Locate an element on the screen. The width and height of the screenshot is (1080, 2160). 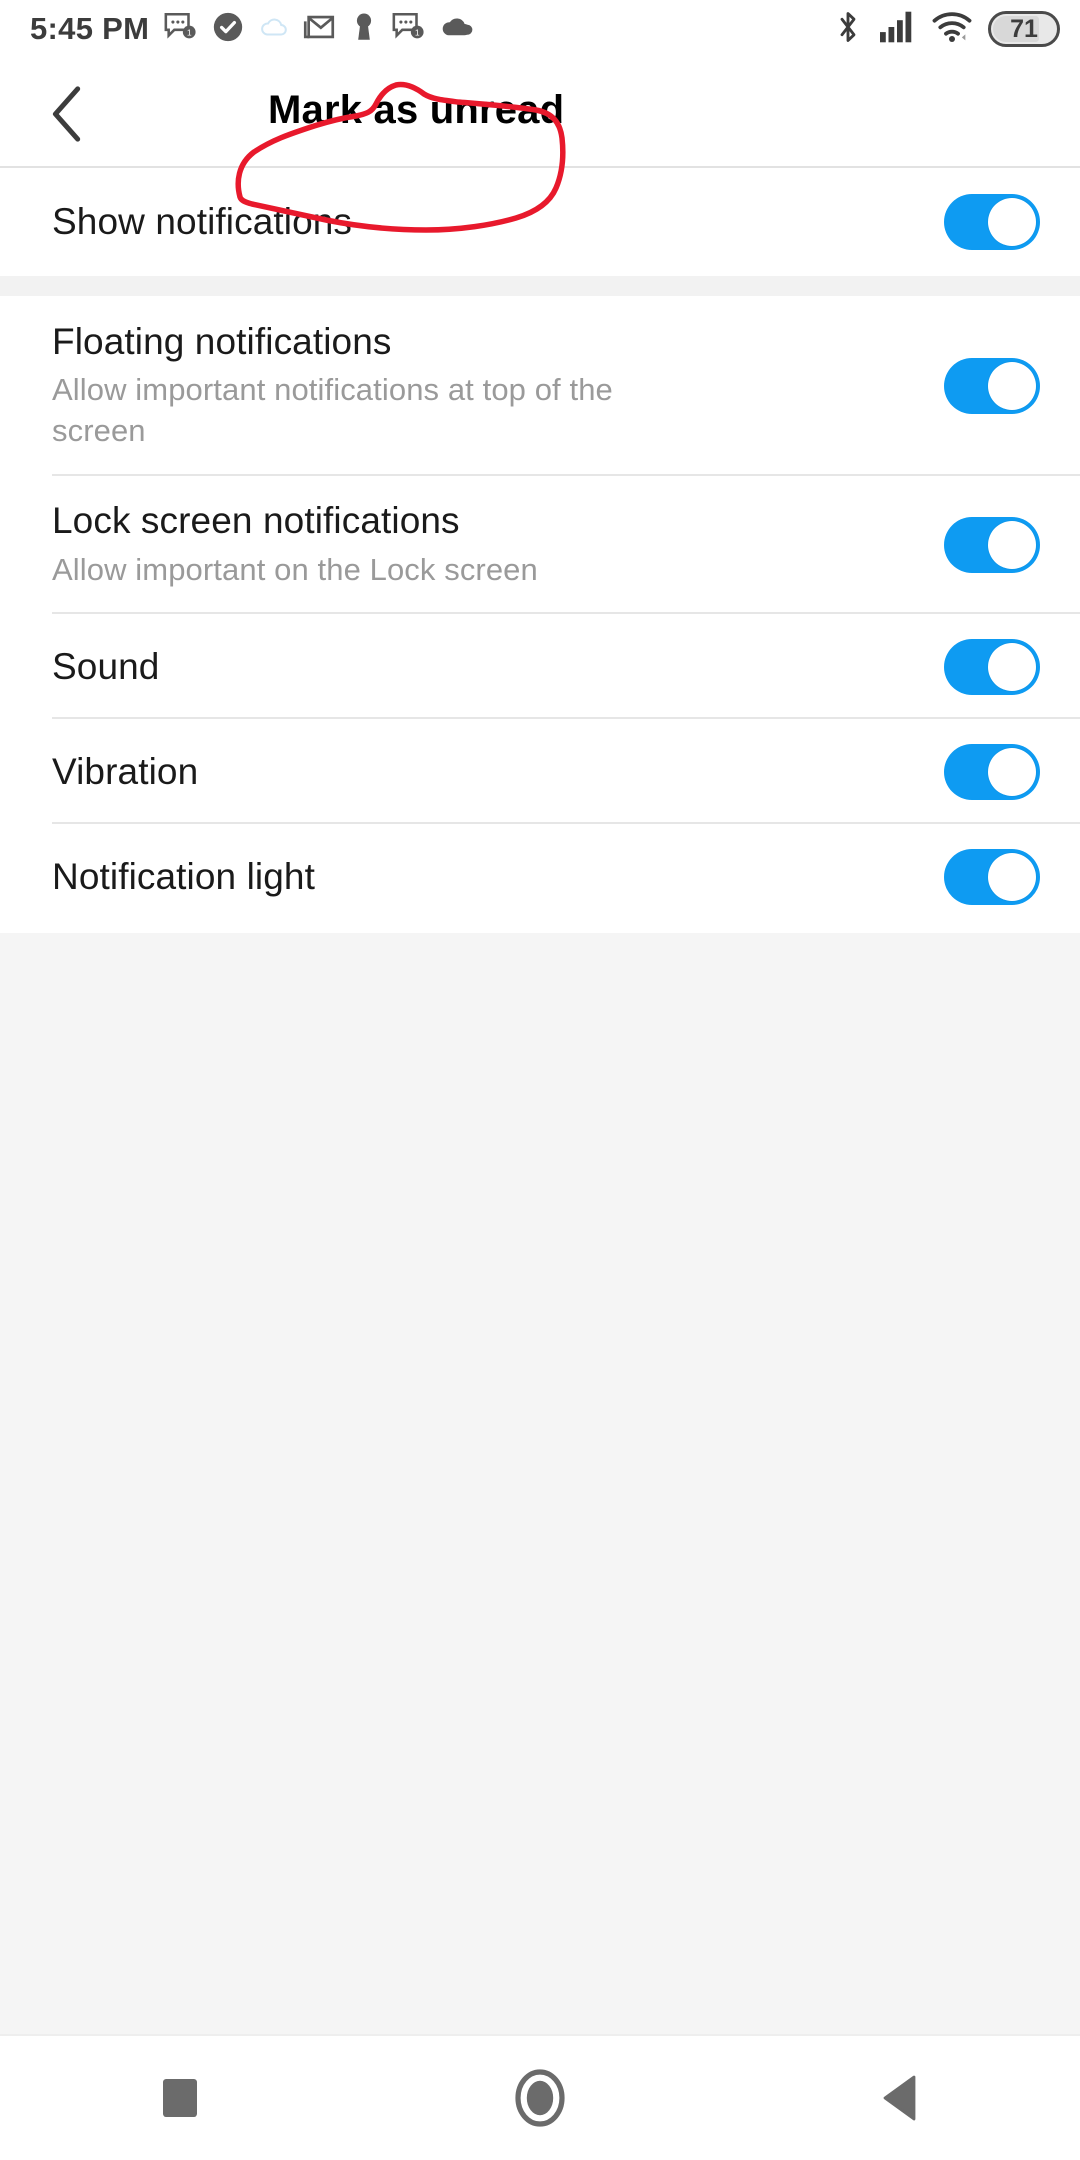
square-icon is located at coordinates (180, 2098).